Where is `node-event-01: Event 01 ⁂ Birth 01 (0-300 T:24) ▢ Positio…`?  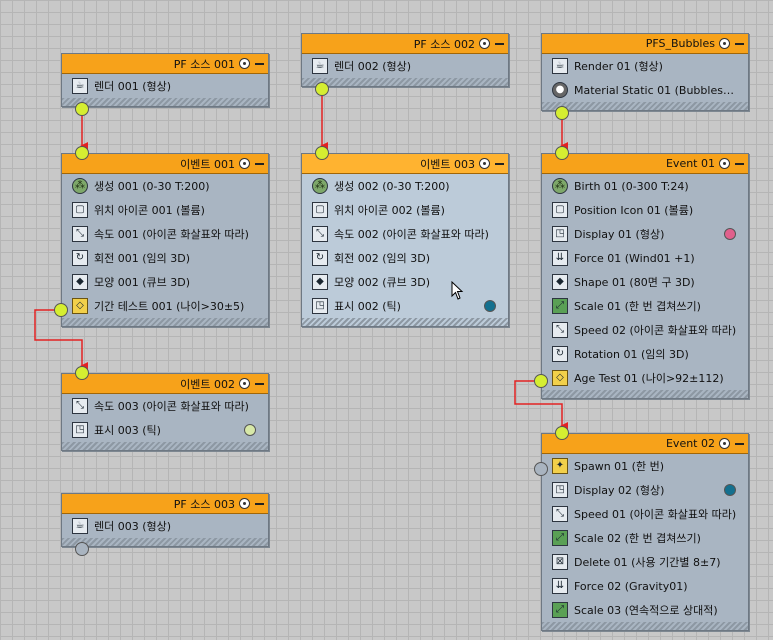
node-event-01: Event 01 ⁂ Birth 01 (0-300 T:24) ▢ Positio… is located at coordinates (645, 276).